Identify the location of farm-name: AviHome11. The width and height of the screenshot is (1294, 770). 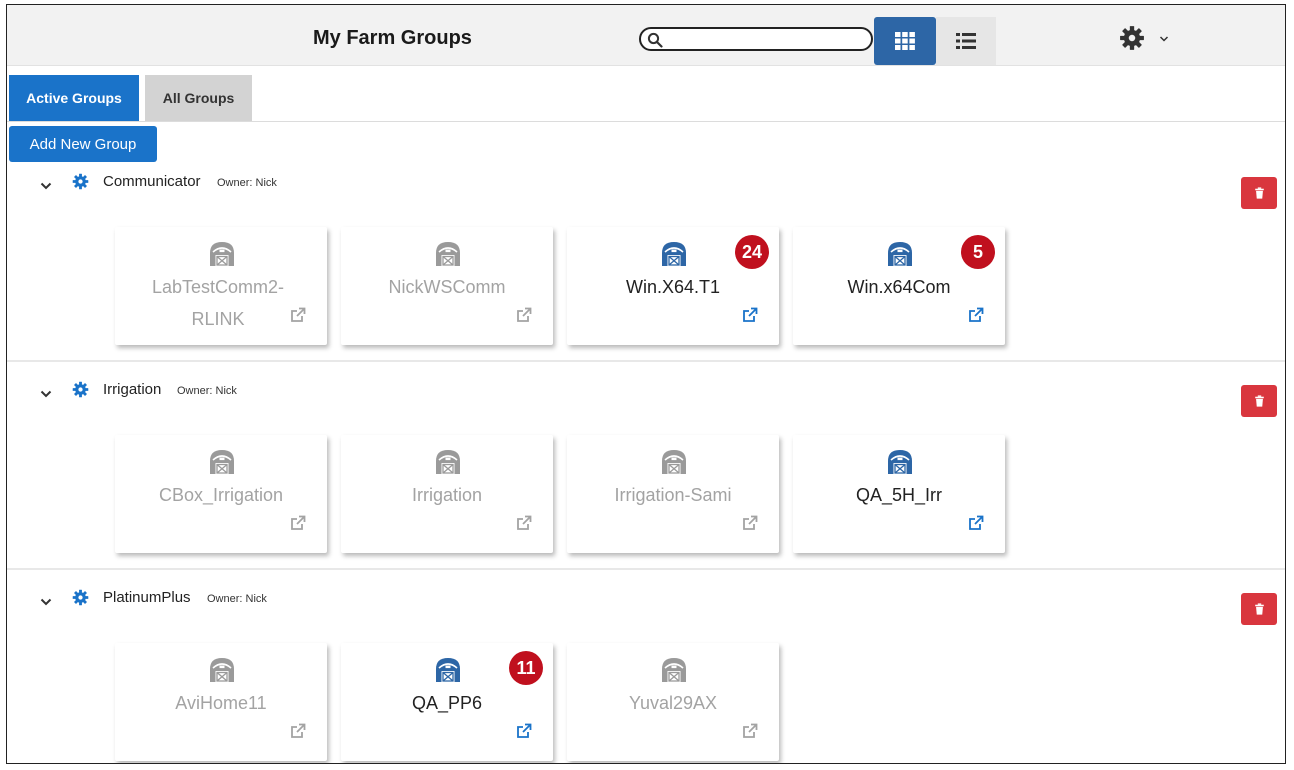
(221, 703).